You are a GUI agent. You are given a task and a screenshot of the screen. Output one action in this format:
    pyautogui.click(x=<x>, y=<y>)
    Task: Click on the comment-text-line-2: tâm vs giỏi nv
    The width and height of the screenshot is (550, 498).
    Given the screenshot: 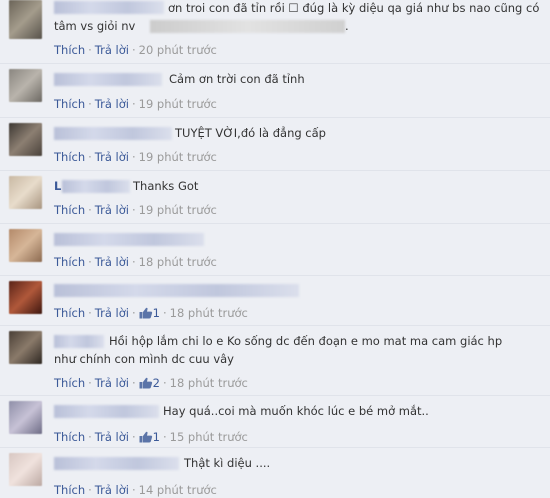 What is the action you would take?
    pyautogui.click(x=95, y=26)
    